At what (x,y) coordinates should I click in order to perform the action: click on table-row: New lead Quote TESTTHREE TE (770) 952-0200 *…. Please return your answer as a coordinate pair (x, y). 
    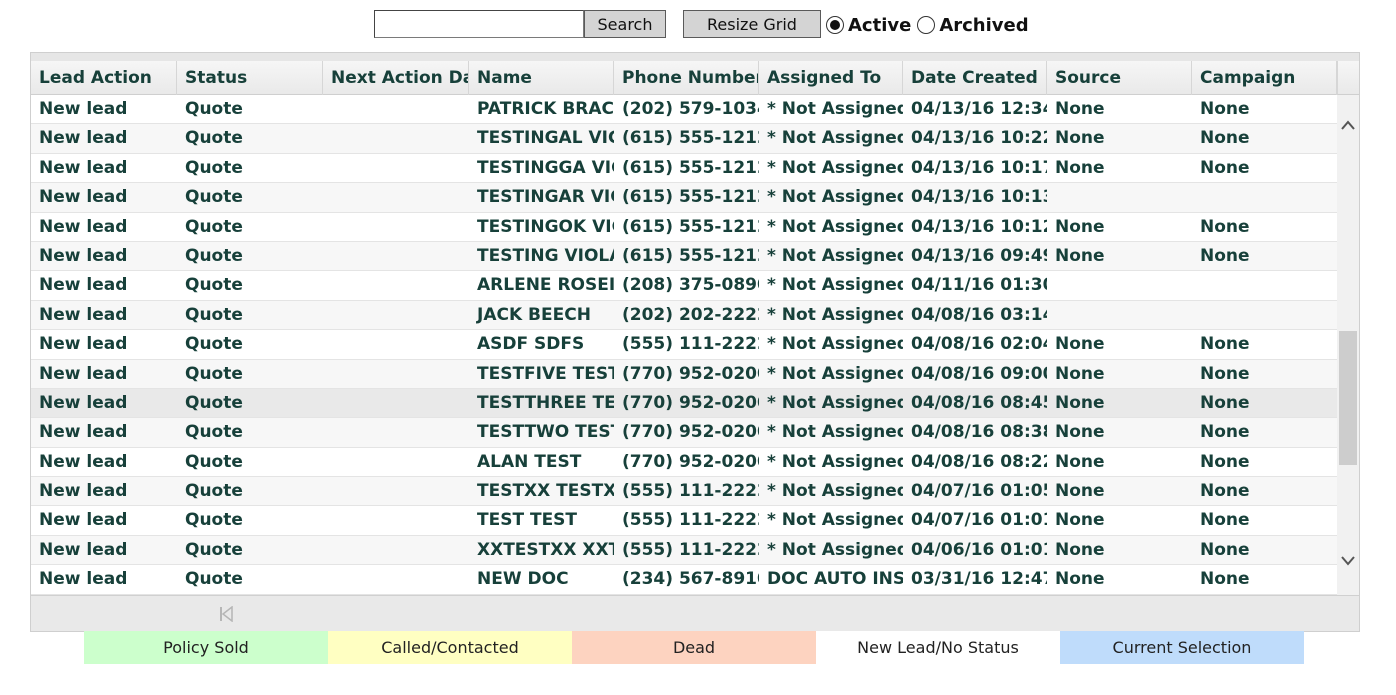
    Looking at the image, I should click on (684, 403).